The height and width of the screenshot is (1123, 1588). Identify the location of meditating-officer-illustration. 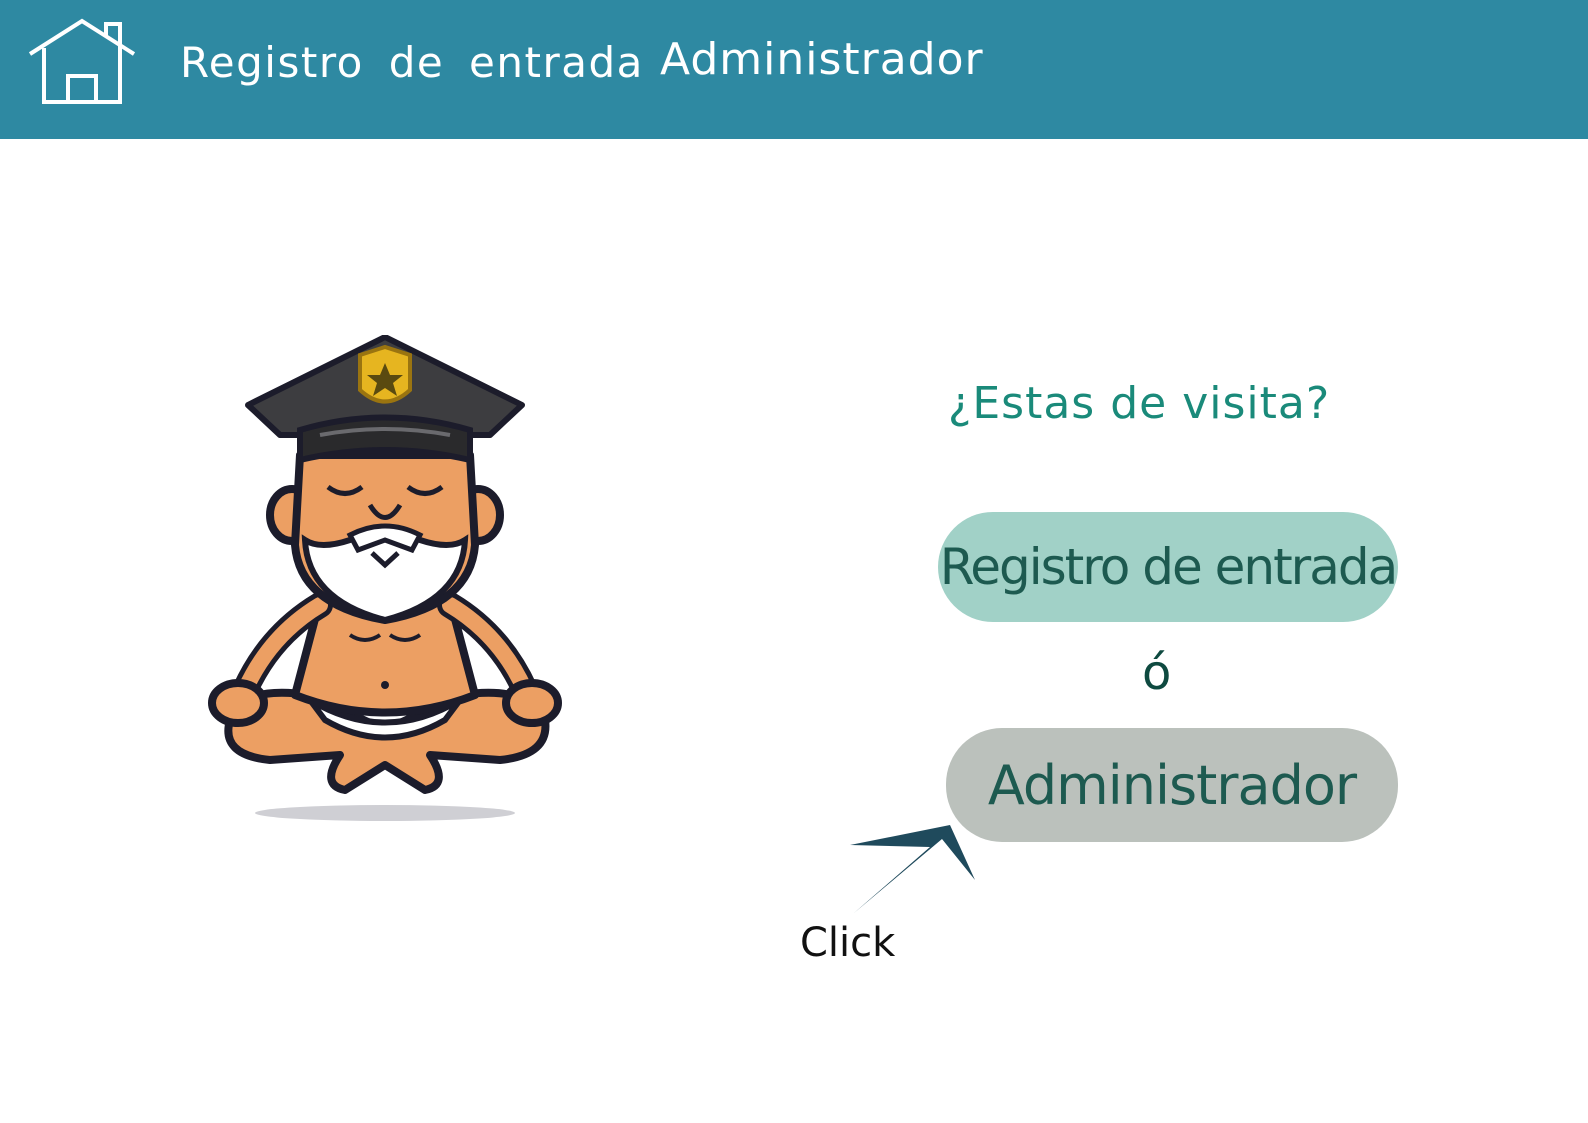
(385, 578).